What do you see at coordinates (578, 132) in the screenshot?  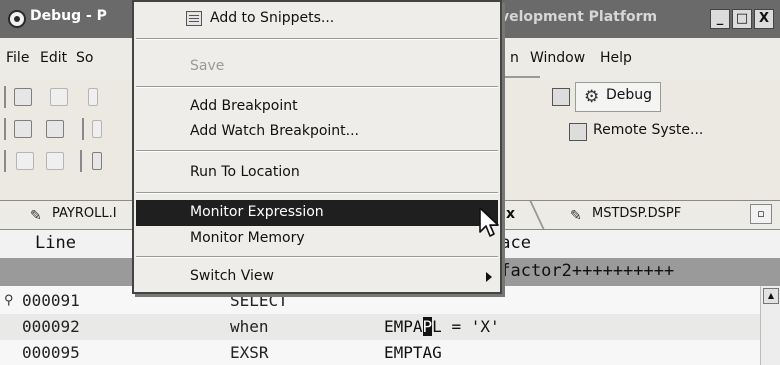 I see `remote-systems-icon` at bounding box center [578, 132].